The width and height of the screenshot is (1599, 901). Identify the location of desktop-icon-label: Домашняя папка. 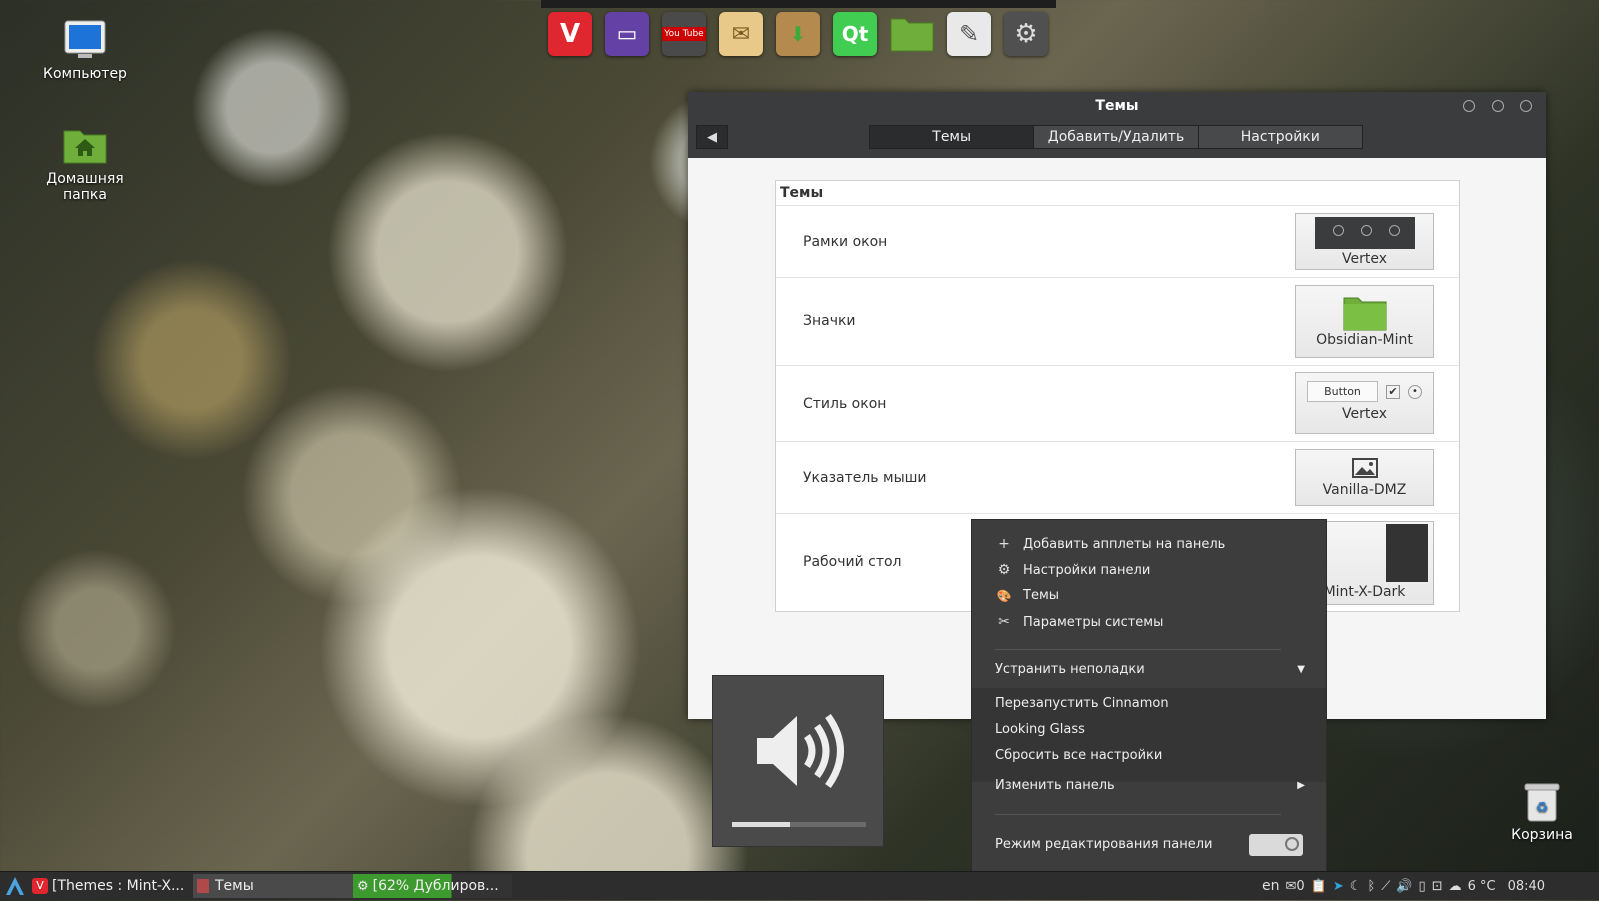
(85, 187).